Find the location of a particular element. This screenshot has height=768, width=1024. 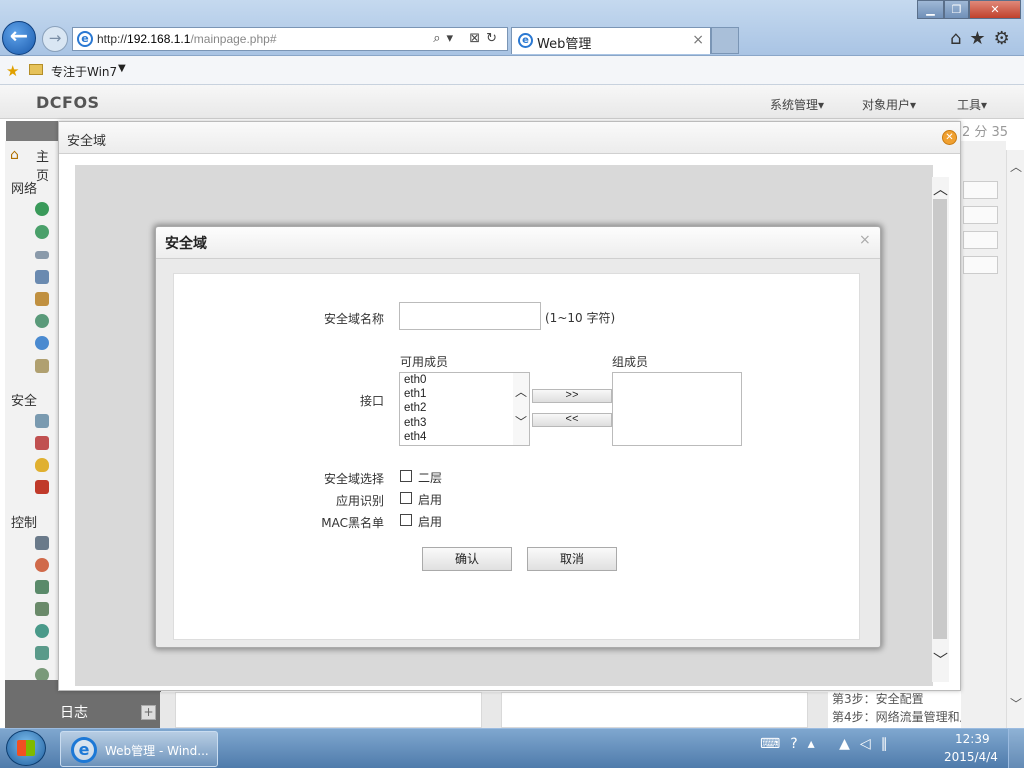

security-chart-icon is located at coordinates (42, 421).